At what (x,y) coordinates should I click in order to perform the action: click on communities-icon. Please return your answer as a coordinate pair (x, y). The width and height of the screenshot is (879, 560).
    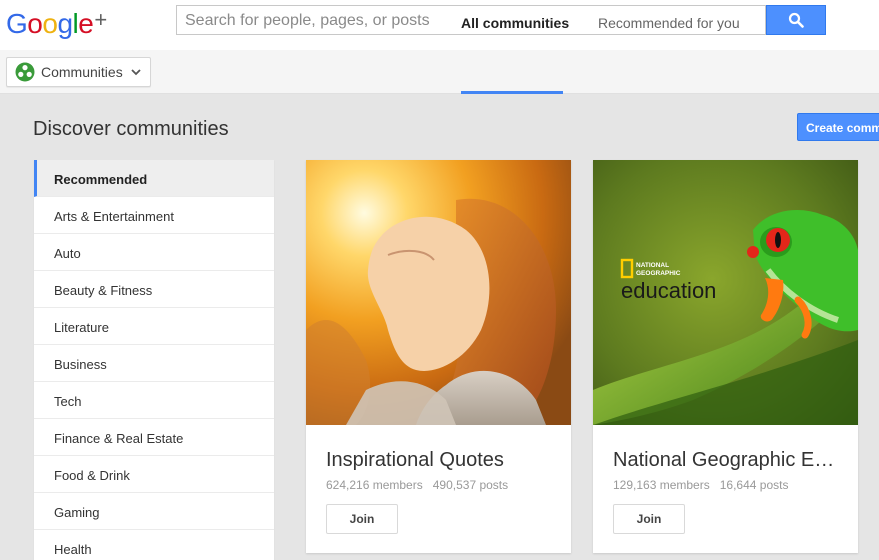
    Looking at the image, I should click on (25, 72).